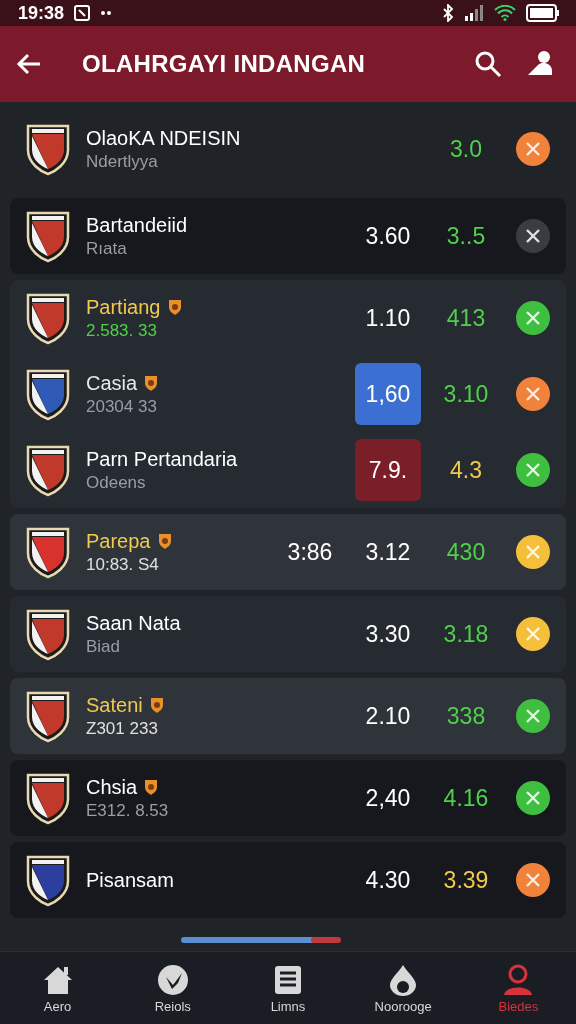 The width and height of the screenshot is (576, 1024). I want to click on nav-tab: Reiols, so click(172, 988).